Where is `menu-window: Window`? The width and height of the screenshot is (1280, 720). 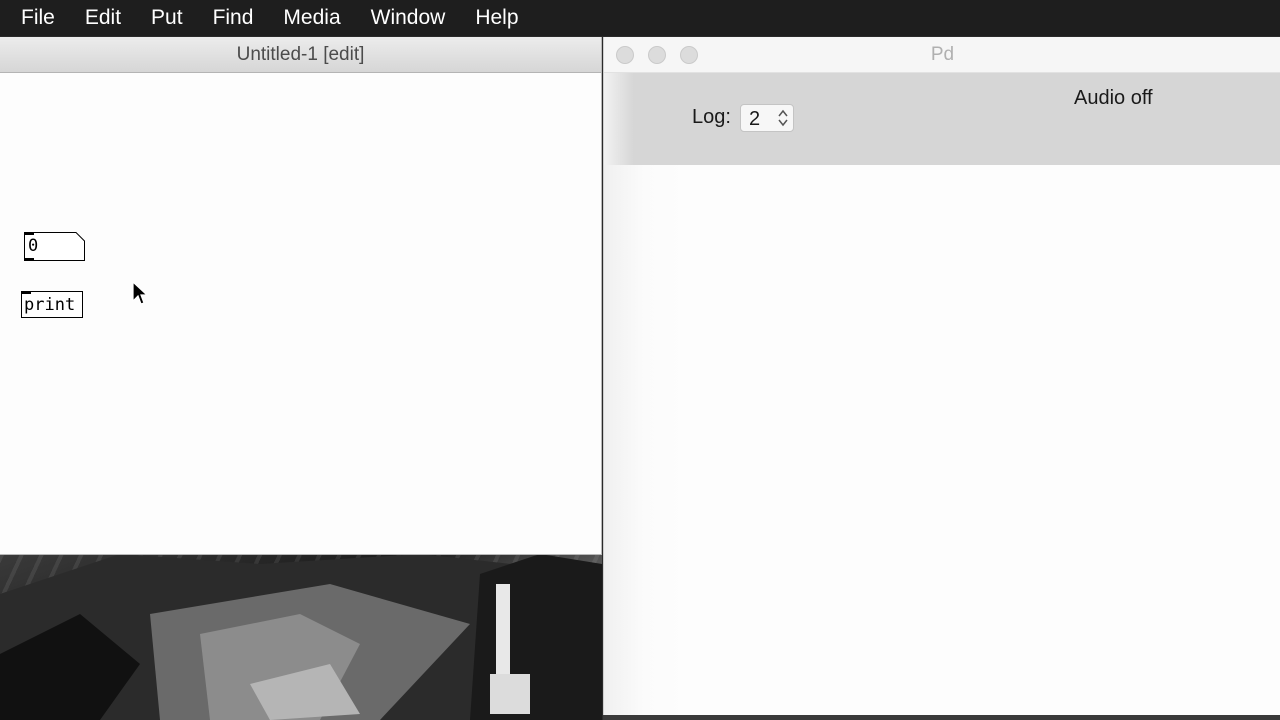
menu-window: Window is located at coordinates (408, 18).